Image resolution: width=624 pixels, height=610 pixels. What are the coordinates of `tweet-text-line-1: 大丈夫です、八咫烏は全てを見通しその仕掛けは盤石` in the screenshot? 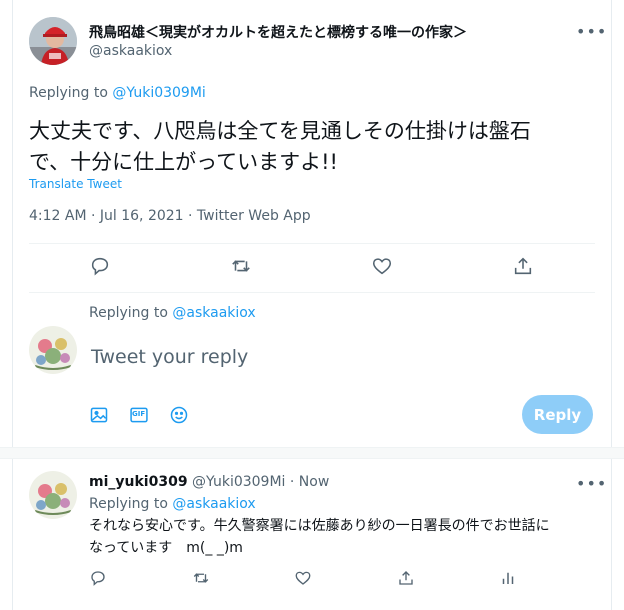 It's located at (280, 131).